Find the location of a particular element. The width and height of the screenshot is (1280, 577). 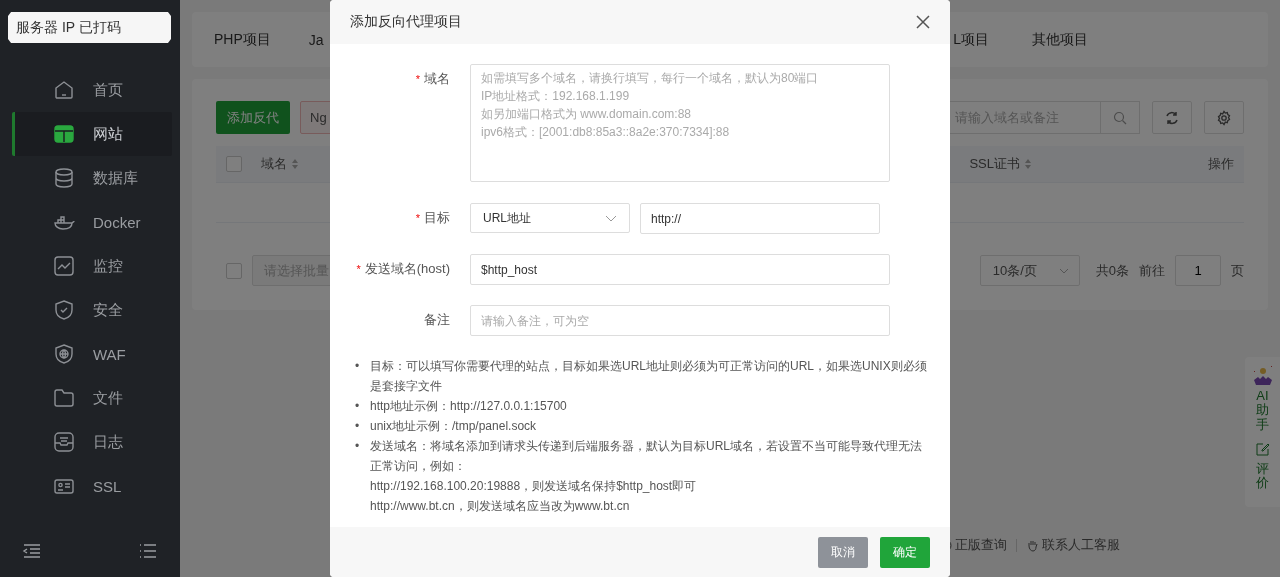

collapse-icon is located at coordinates (32, 551).